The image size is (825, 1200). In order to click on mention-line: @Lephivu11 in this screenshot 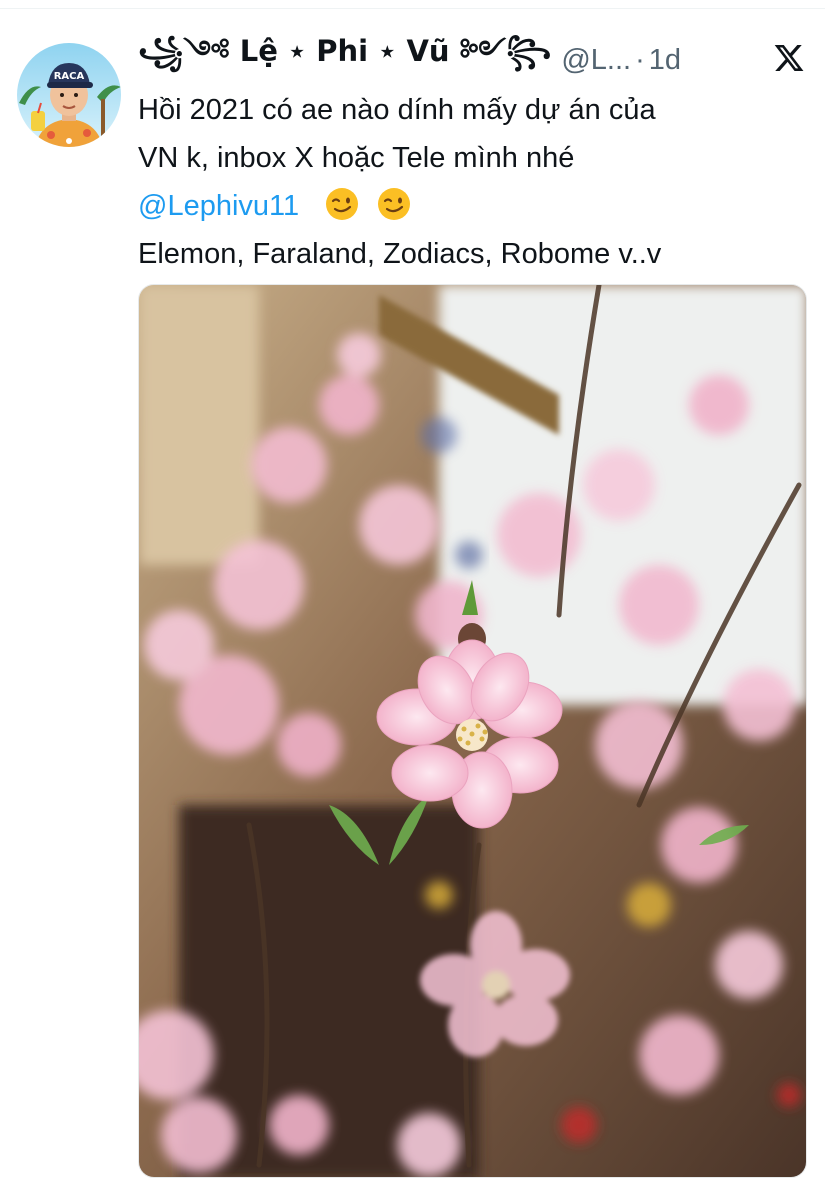, I will do `click(468, 206)`.